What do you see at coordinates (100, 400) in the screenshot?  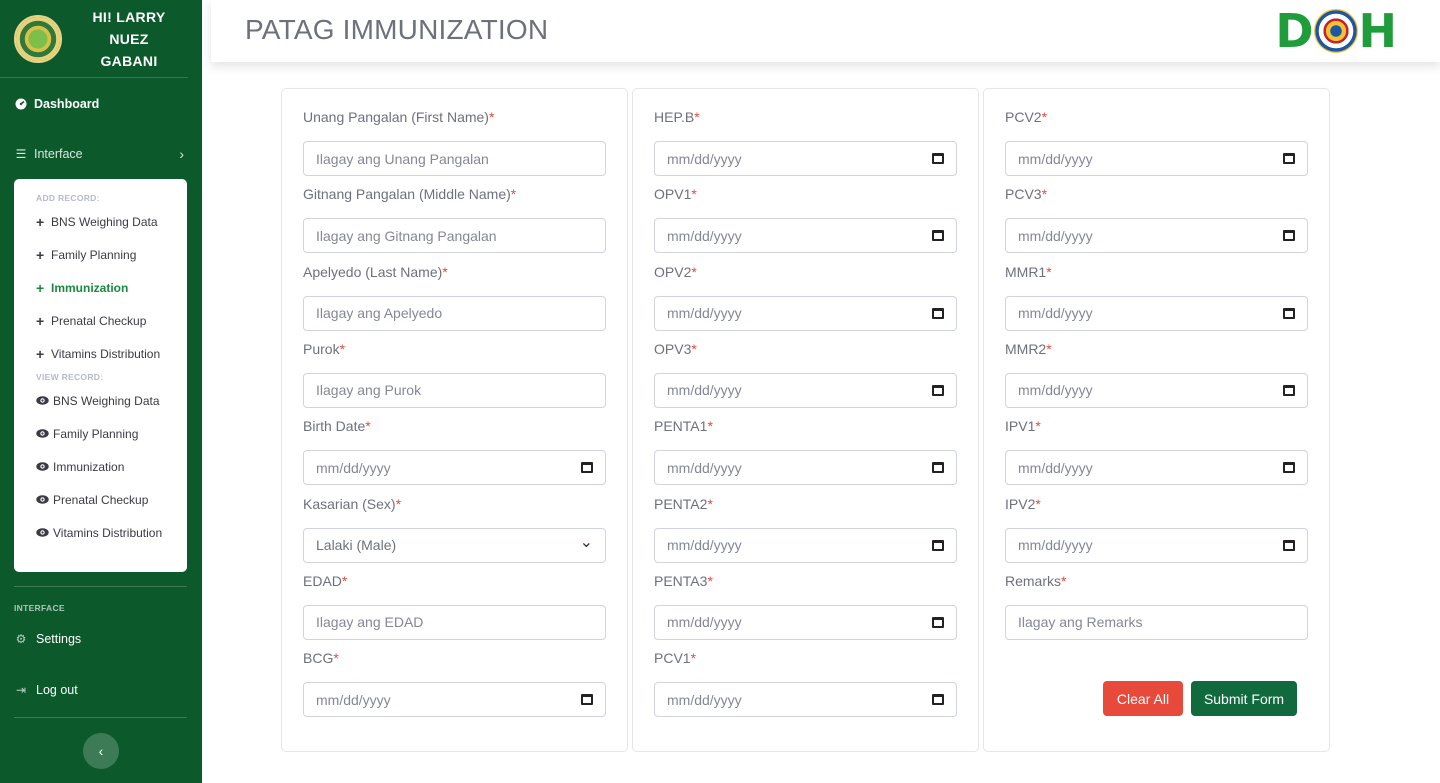 I see `view-bns-weighing: BNS Weighing Data` at bounding box center [100, 400].